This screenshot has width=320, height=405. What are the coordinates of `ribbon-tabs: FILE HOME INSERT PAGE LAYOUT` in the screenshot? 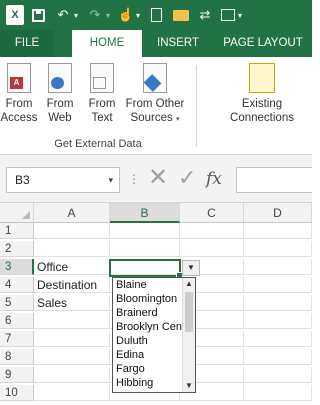 It's located at (156, 43).